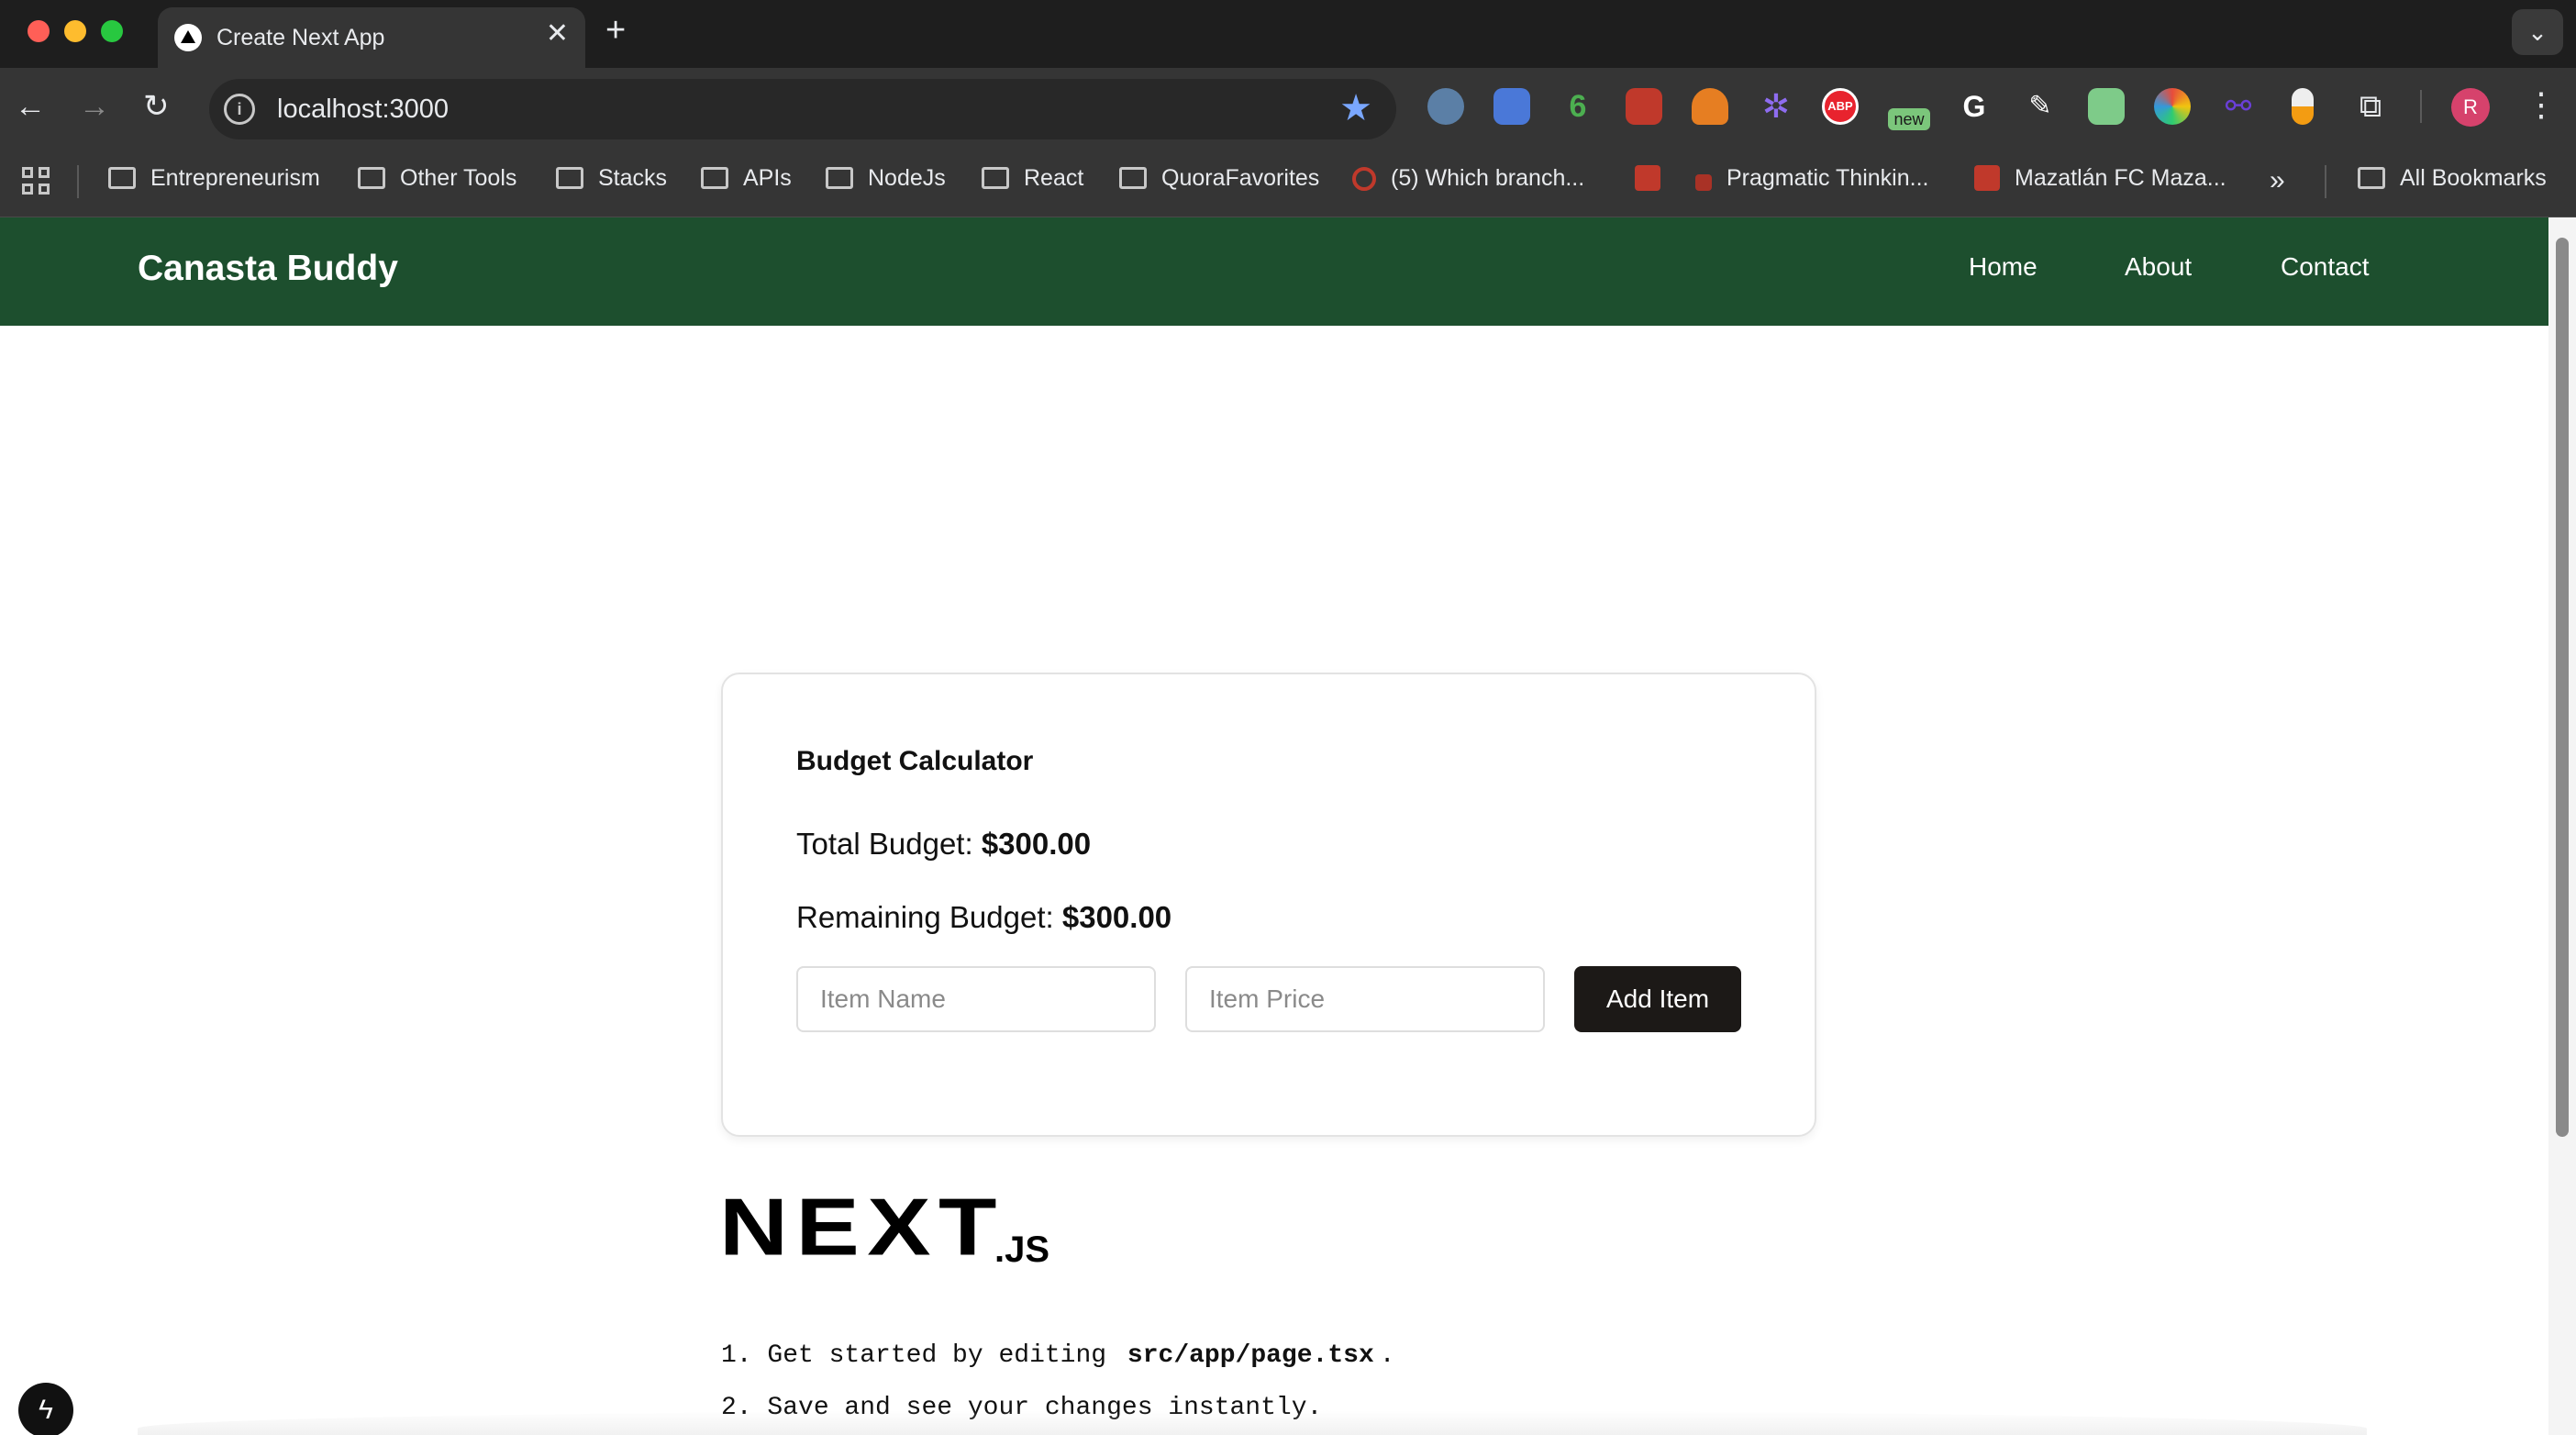  What do you see at coordinates (2470, 108) in the screenshot?
I see `profile-avatar: R` at bounding box center [2470, 108].